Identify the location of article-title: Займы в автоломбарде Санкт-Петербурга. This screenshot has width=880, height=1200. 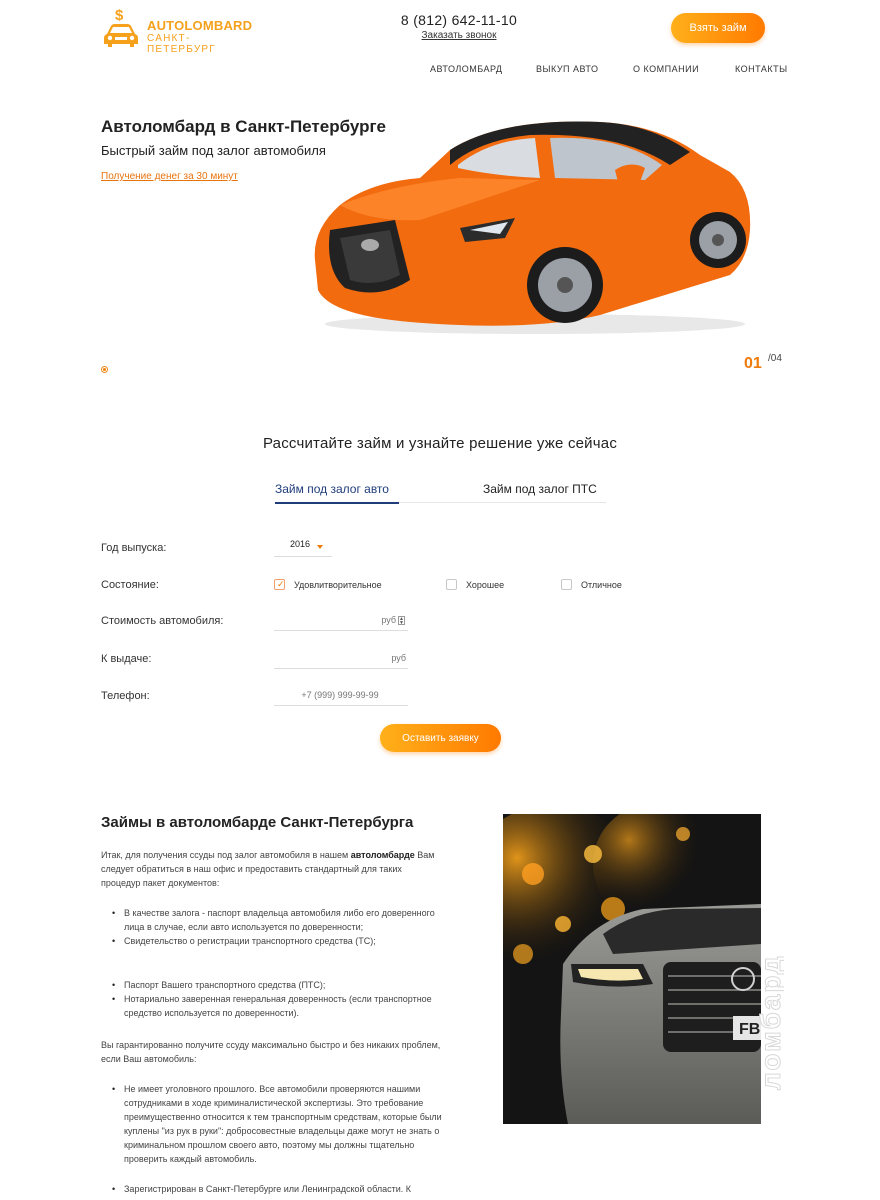
(257, 822).